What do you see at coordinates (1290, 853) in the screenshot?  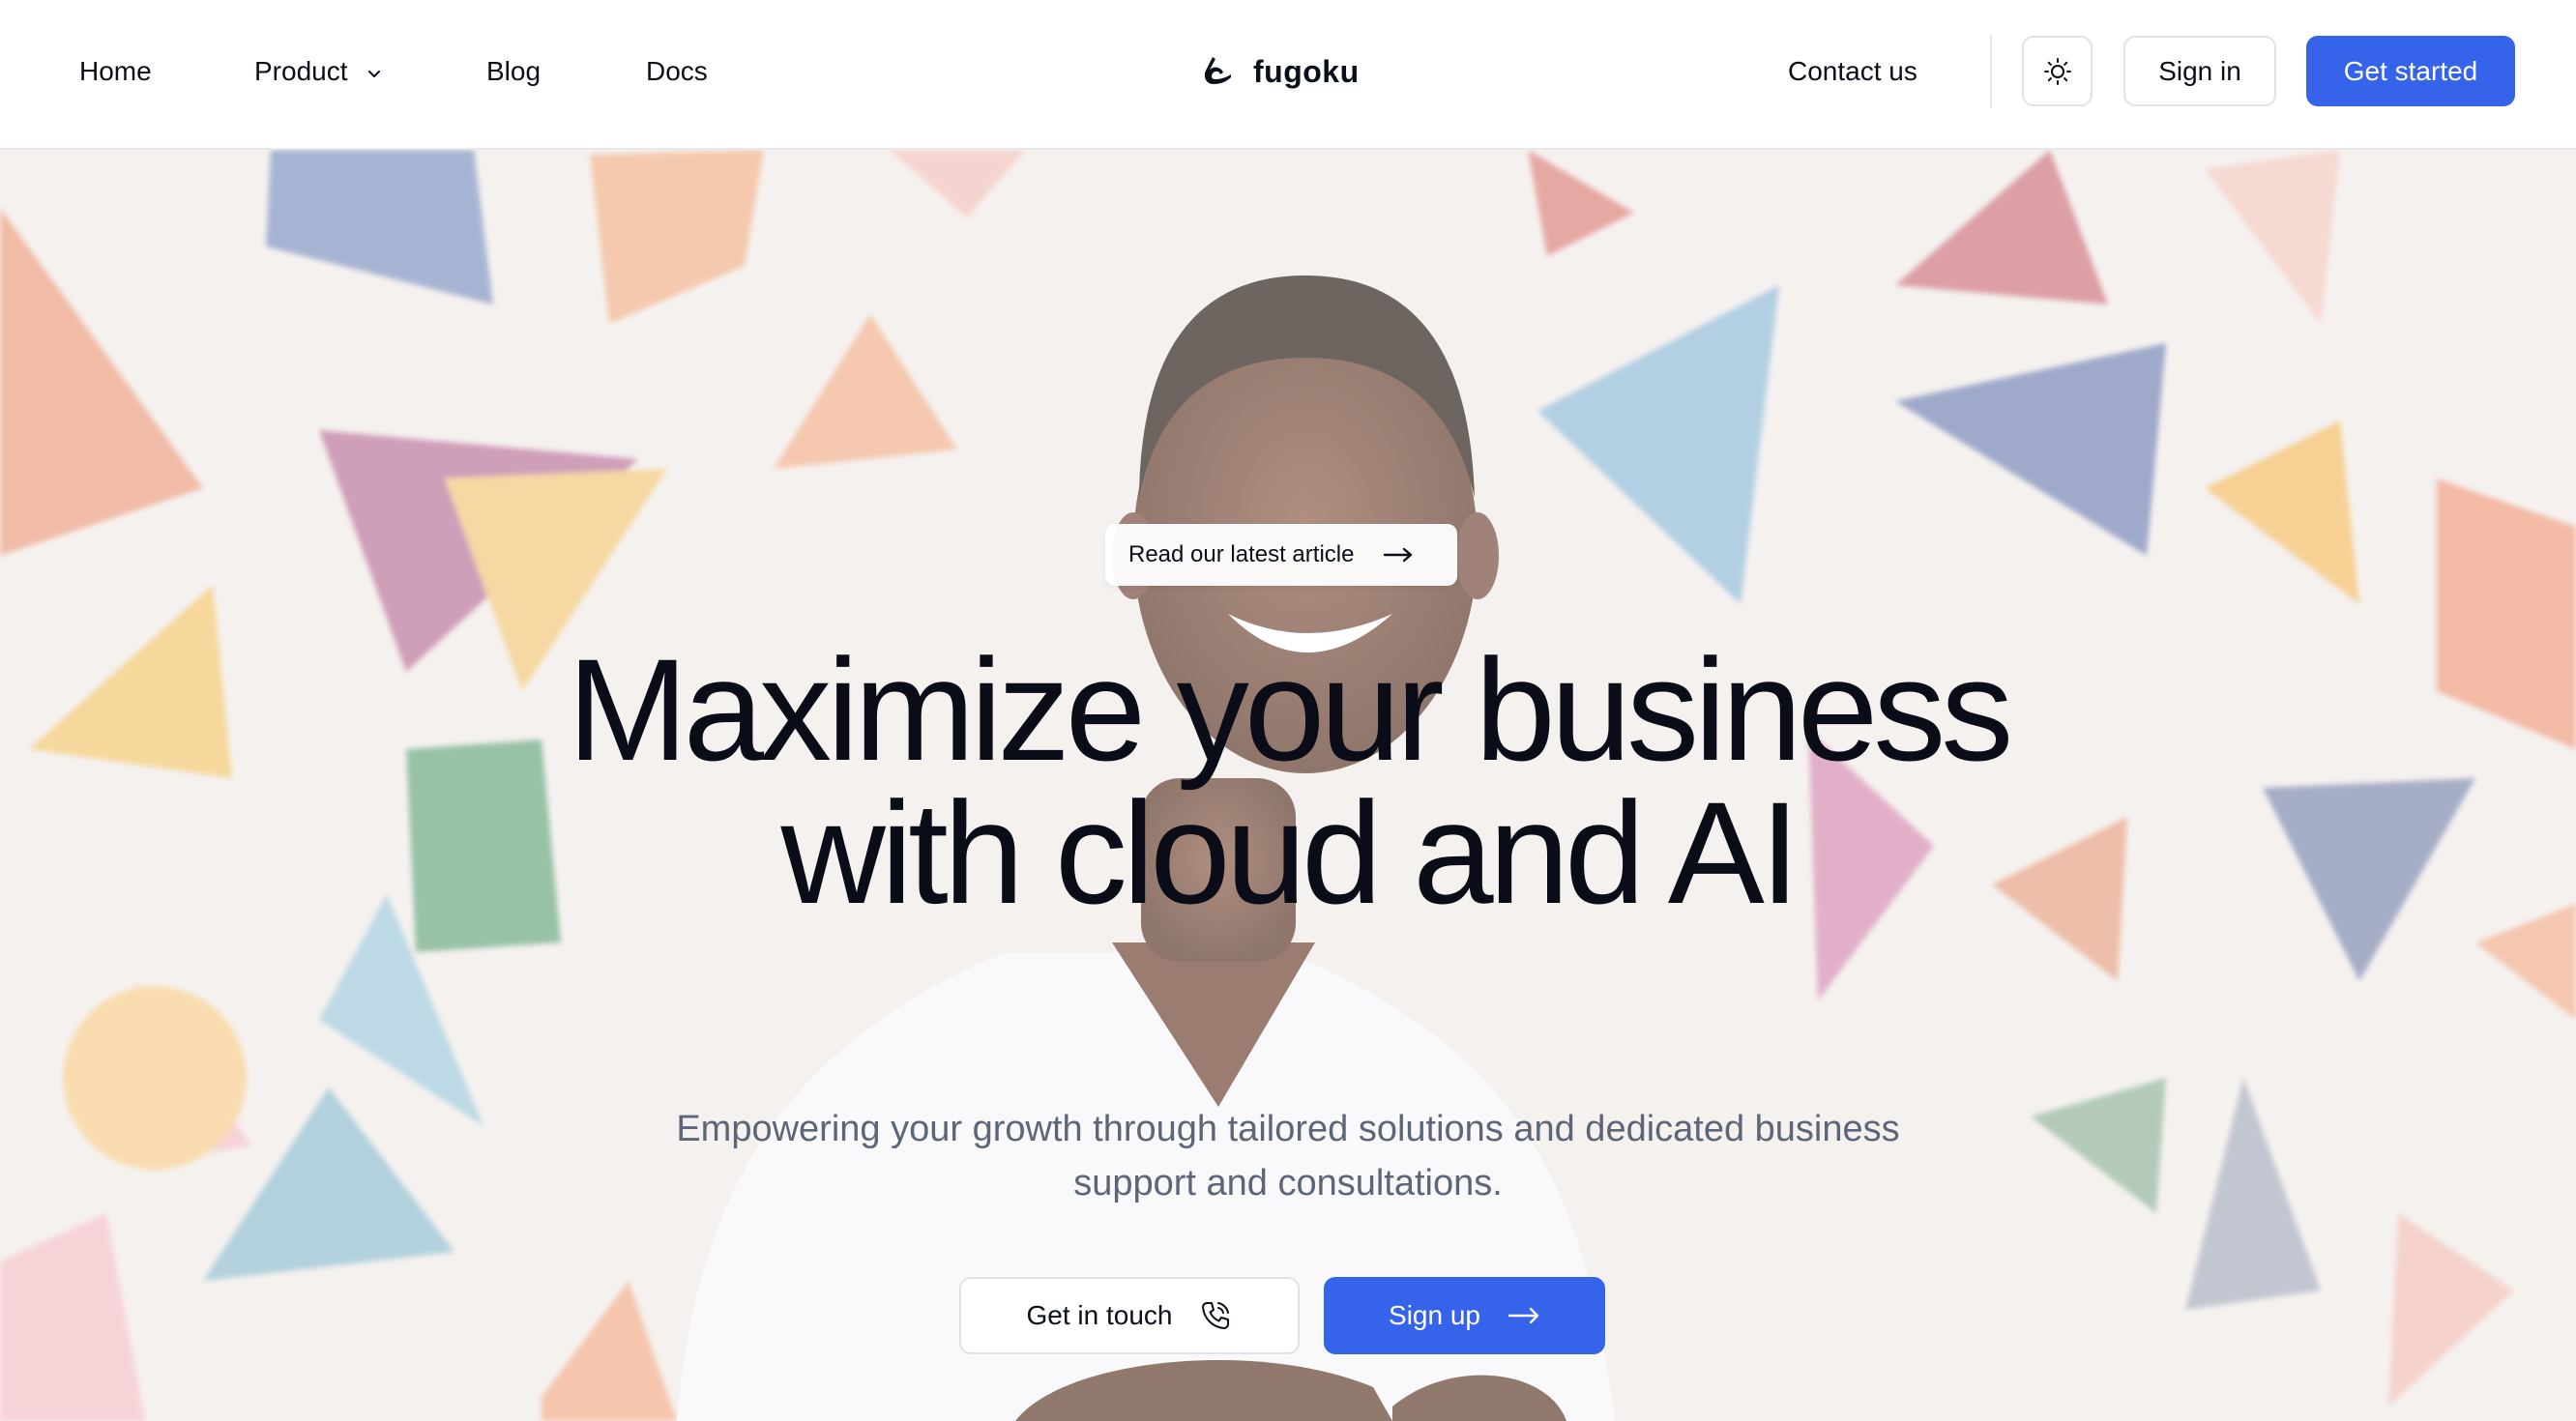 I see `hero-headline-line2: with cloud and AI` at bounding box center [1290, 853].